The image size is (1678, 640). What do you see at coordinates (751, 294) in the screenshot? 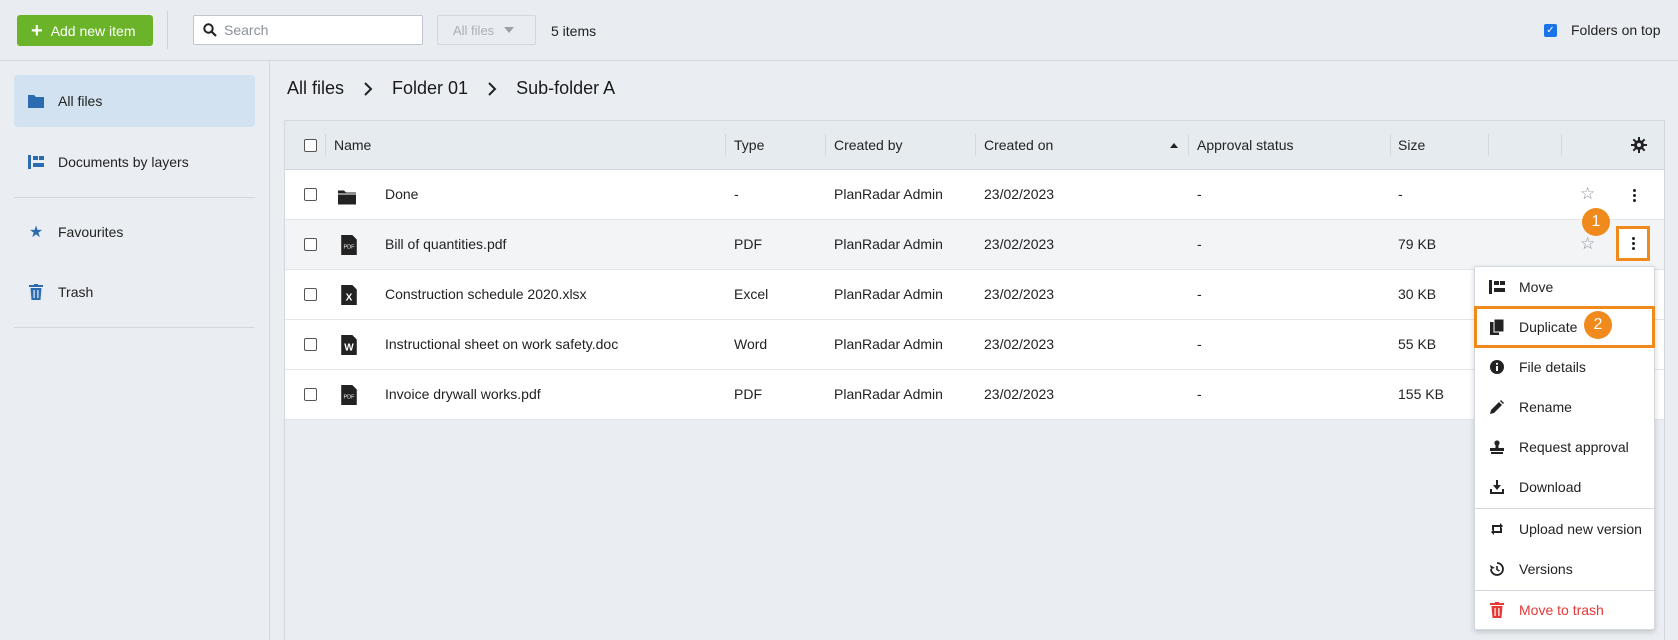
I see `row-type: Excel` at bounding box center [751, 294].